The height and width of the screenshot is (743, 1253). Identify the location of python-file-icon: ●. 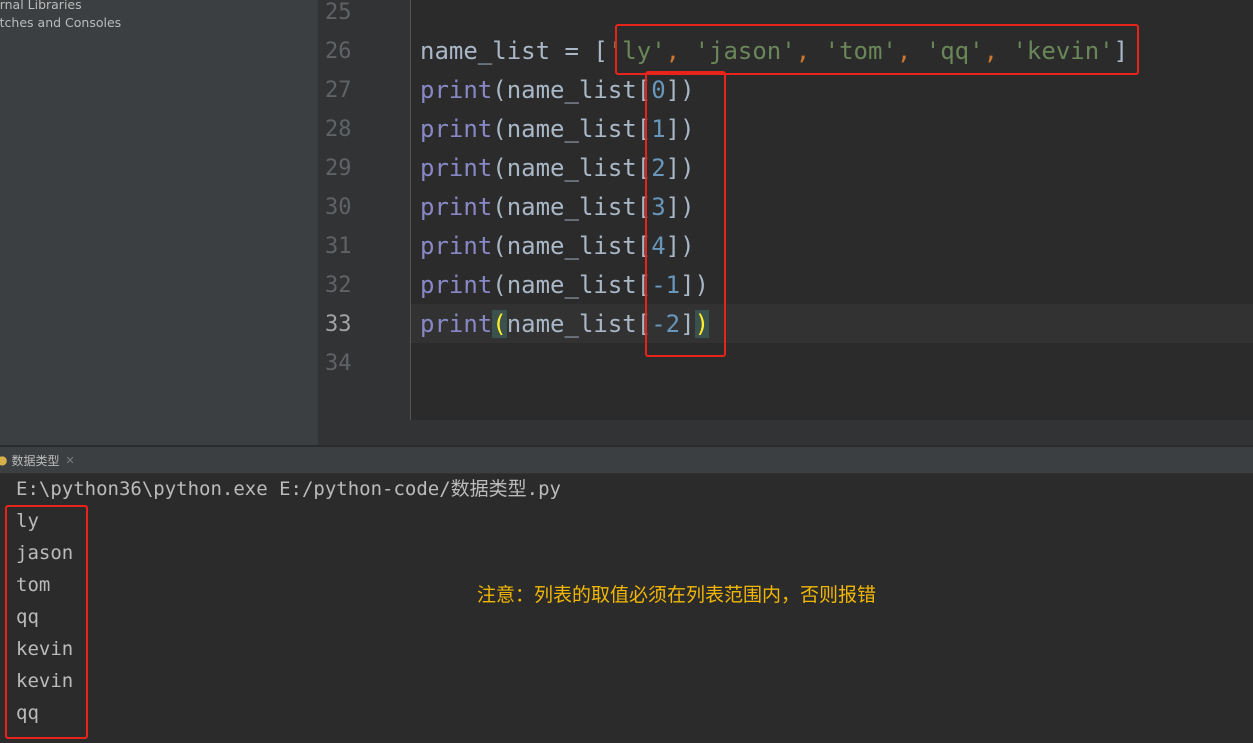
(4, 460).